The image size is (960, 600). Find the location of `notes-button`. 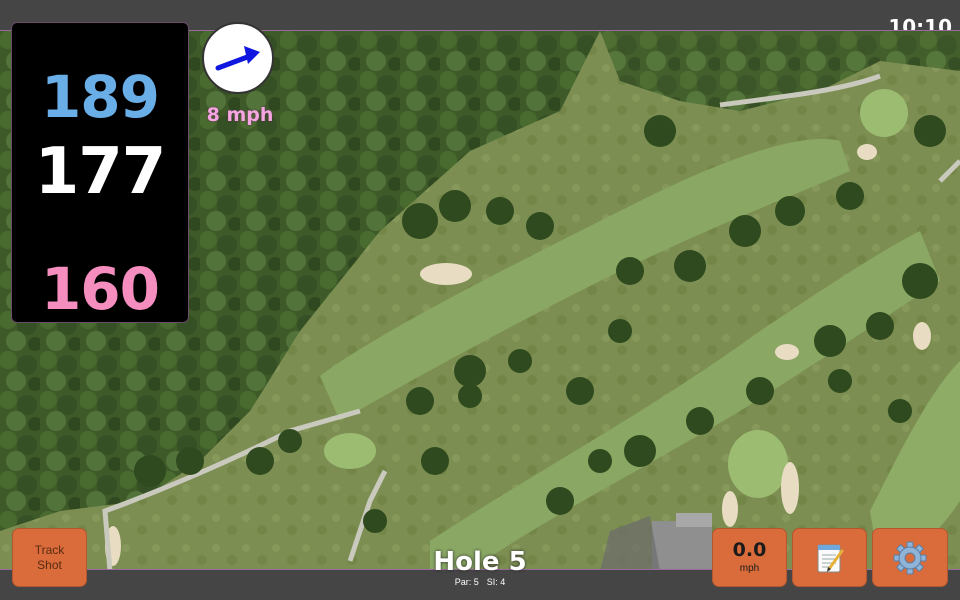

notes-button is located at coordinates (829, 557).